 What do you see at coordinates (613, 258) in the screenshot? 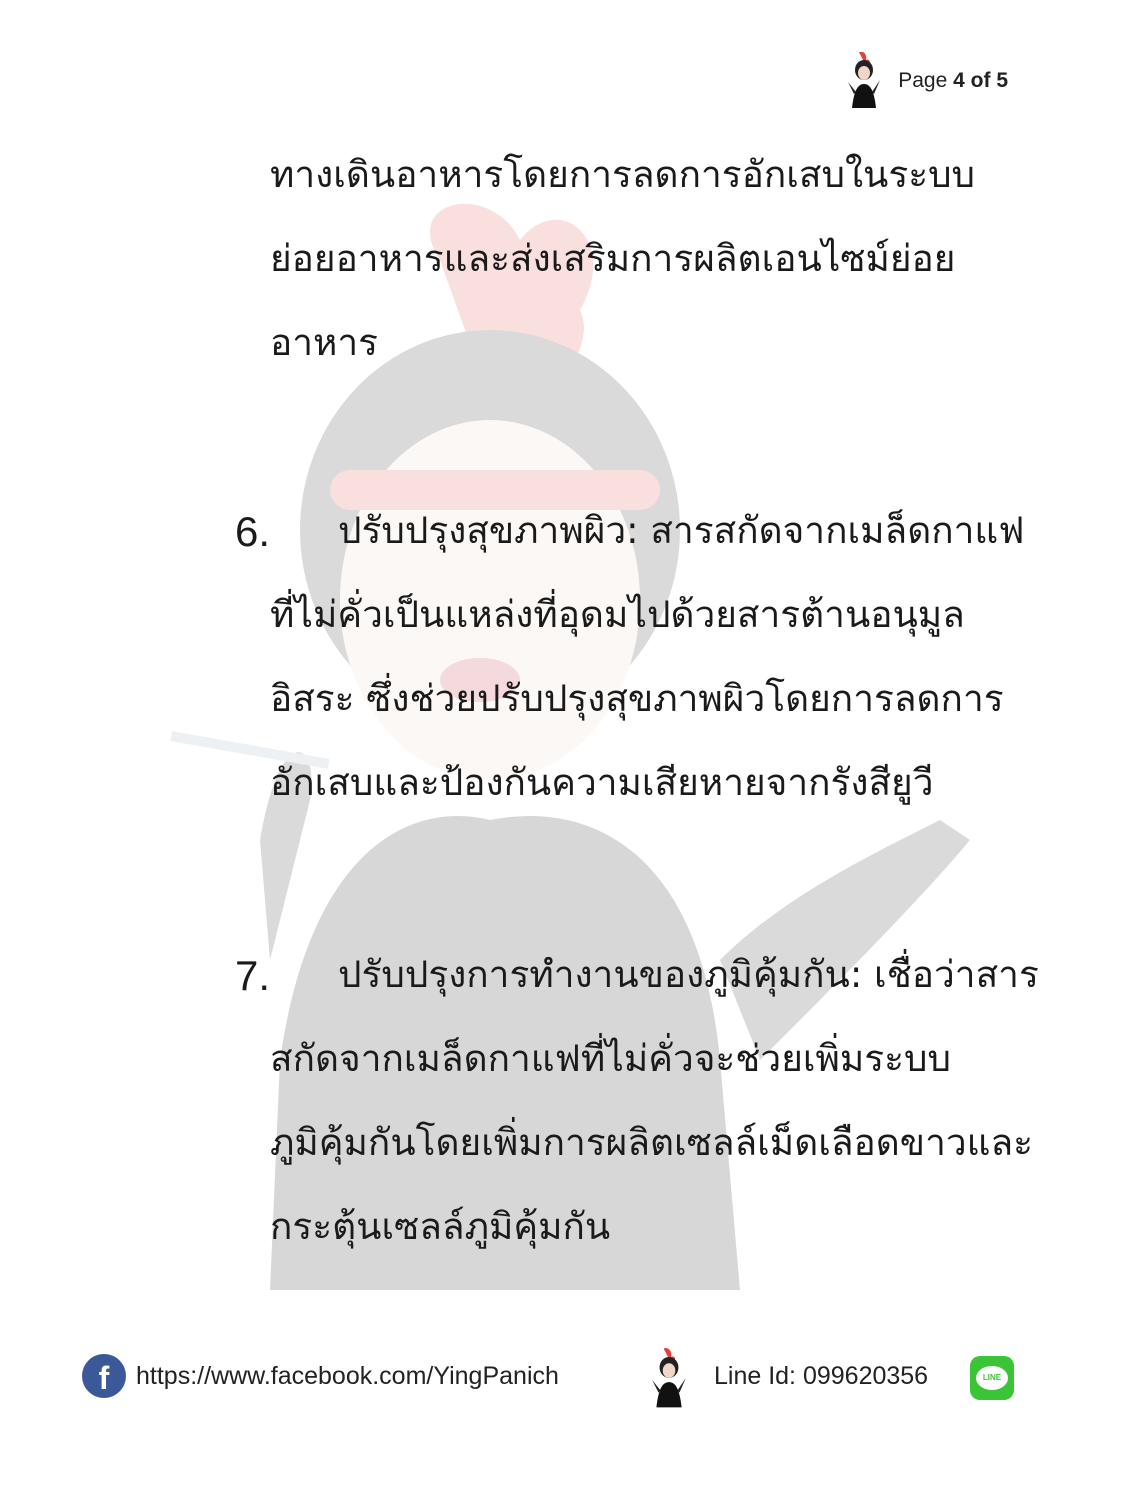
I see `body-line: ย่อยอาหารและส่งเสริมการผลิตเอนไซม์ย่อย` at bounding box center [613, 258].